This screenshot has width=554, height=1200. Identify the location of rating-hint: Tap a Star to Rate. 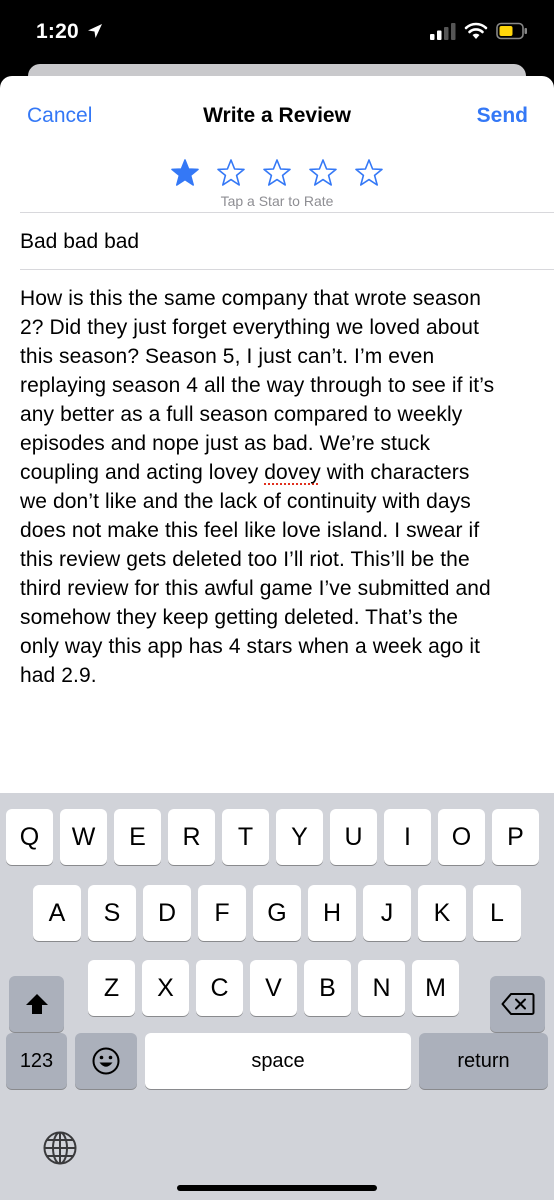
(277, 201).